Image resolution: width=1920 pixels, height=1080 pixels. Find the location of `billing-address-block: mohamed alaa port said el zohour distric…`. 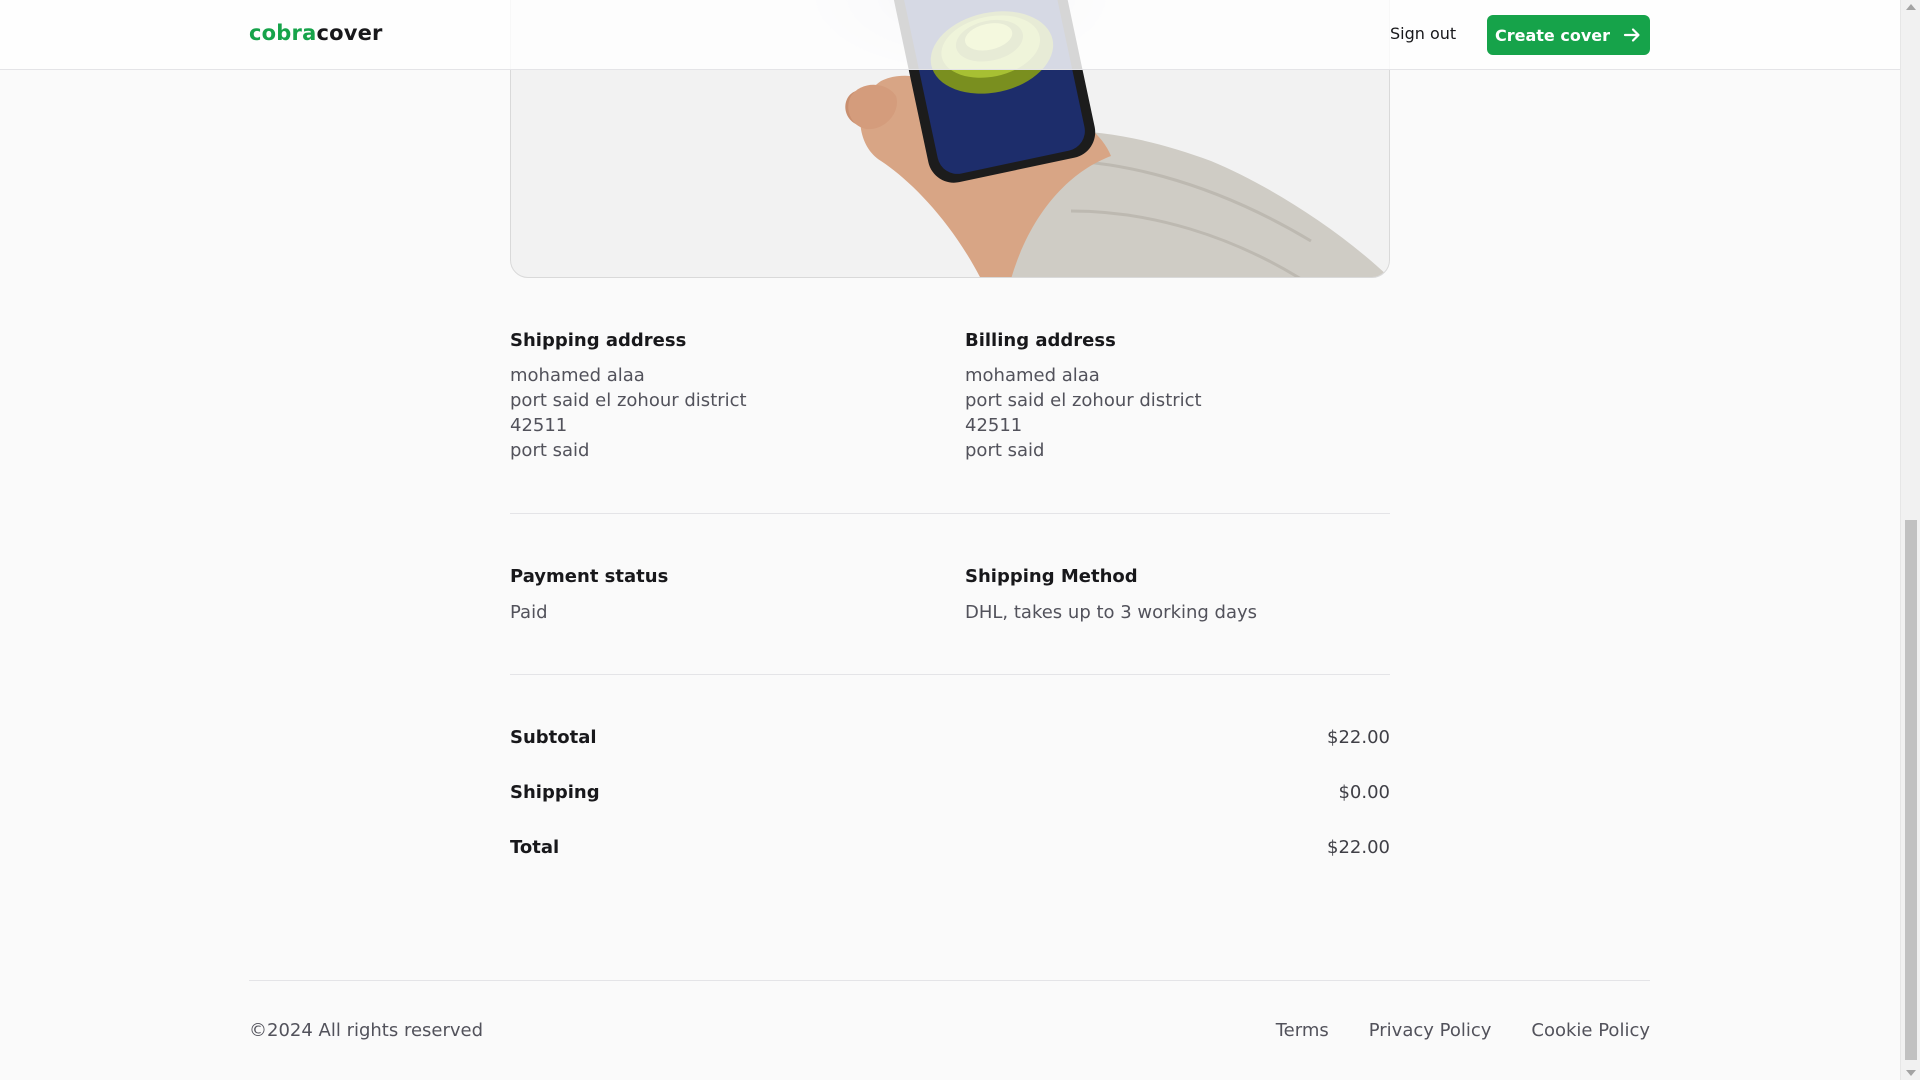

billing-address-block: mohamed alaa port said el zohour distric… is located at coordinates (1083, 413).